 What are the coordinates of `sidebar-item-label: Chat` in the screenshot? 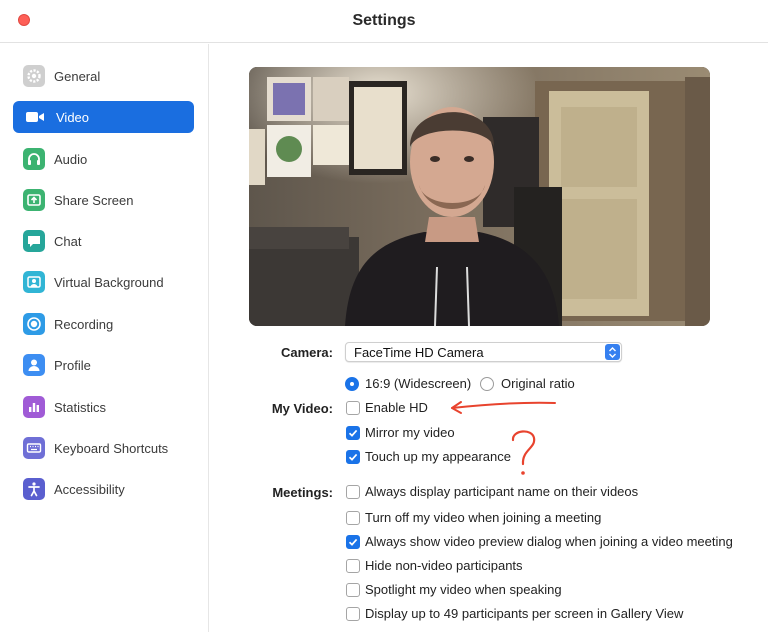 It's located at (68, 241).